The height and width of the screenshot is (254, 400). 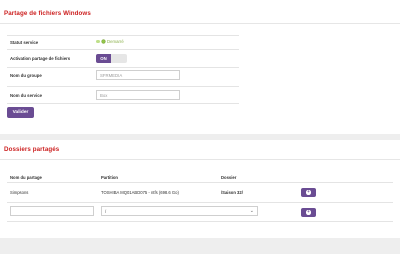 I want to click on select-value: /, so click(x=106, y=211).